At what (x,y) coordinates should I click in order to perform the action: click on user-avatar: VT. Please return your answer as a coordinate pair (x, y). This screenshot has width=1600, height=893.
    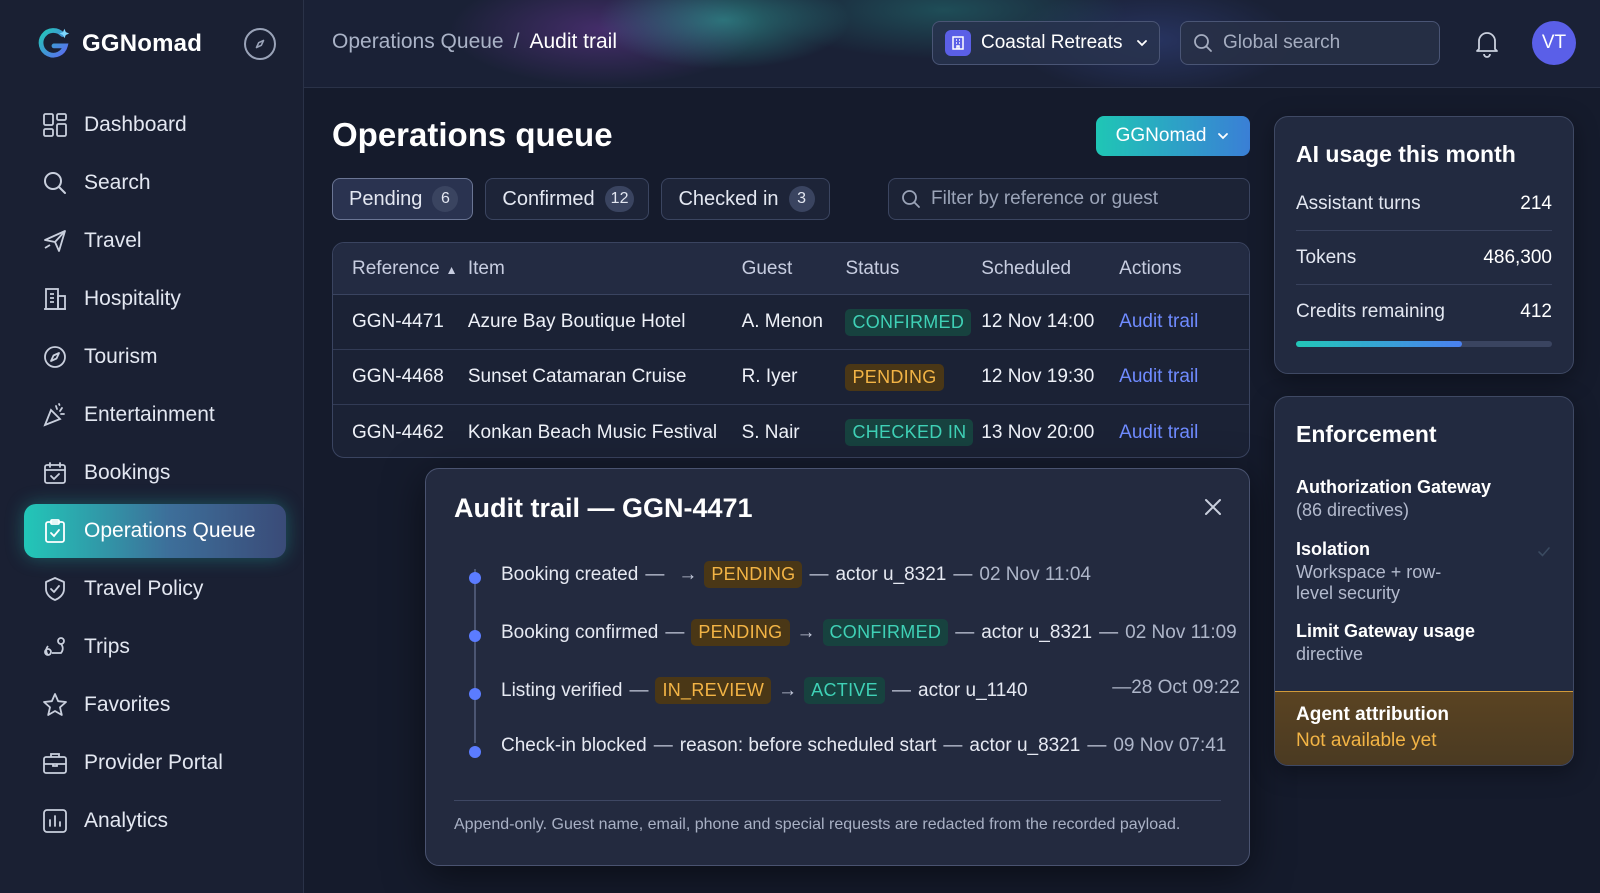
    Looking at the image, I should click on (1554, 43).